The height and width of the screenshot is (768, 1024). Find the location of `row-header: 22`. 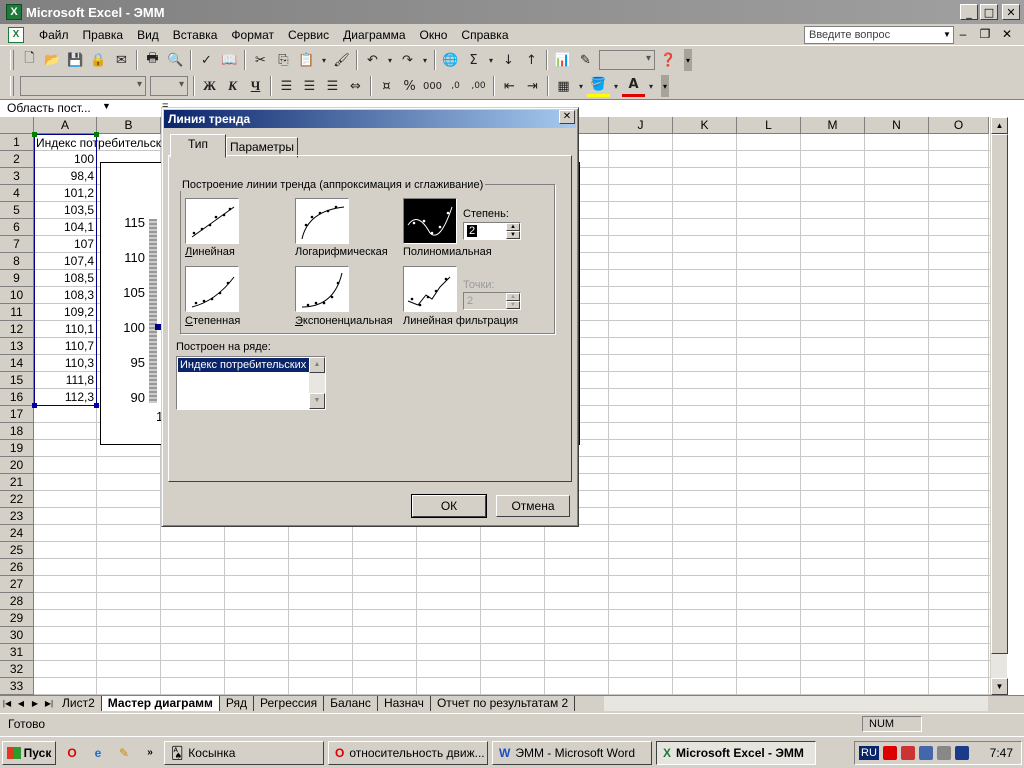

row-header: 22 is located at coordinates (17, 499).